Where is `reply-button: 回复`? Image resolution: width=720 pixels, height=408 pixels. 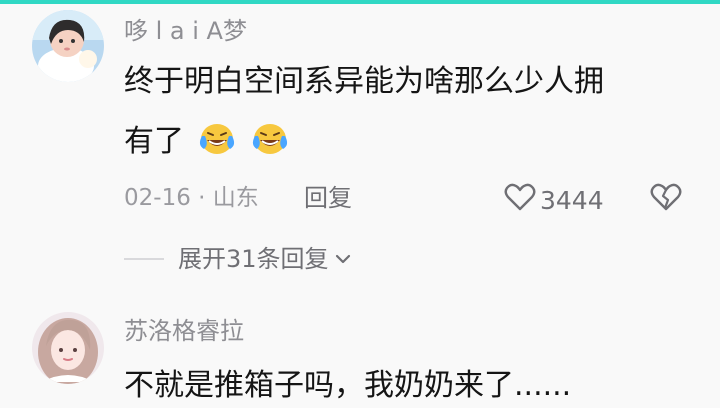
reply-button: 回复 is located at coordinates (328, 198).